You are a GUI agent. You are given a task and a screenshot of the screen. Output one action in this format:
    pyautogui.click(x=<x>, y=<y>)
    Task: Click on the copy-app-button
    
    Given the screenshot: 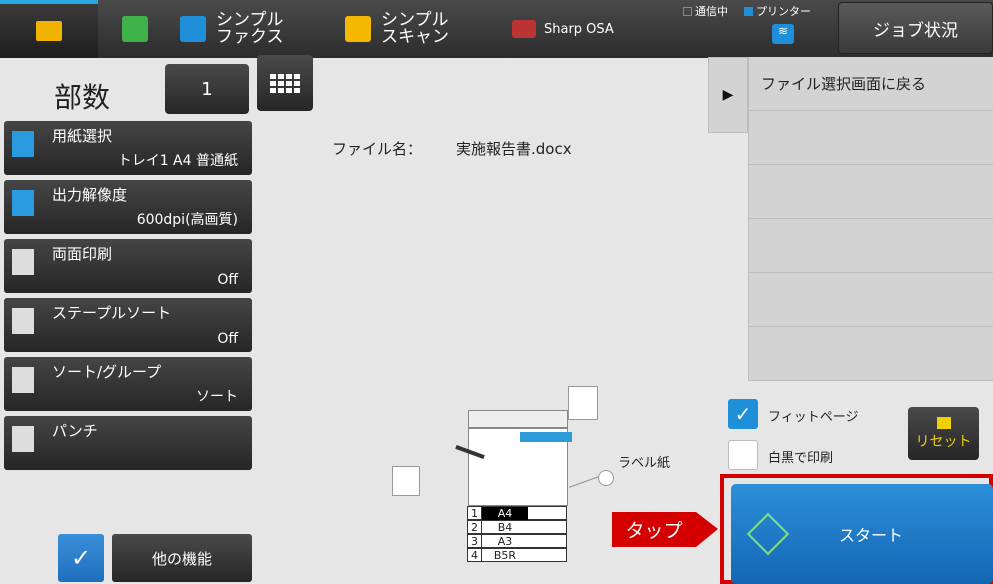 What is the action you would take?
    pyautogui.click(x=135, y=29)
    